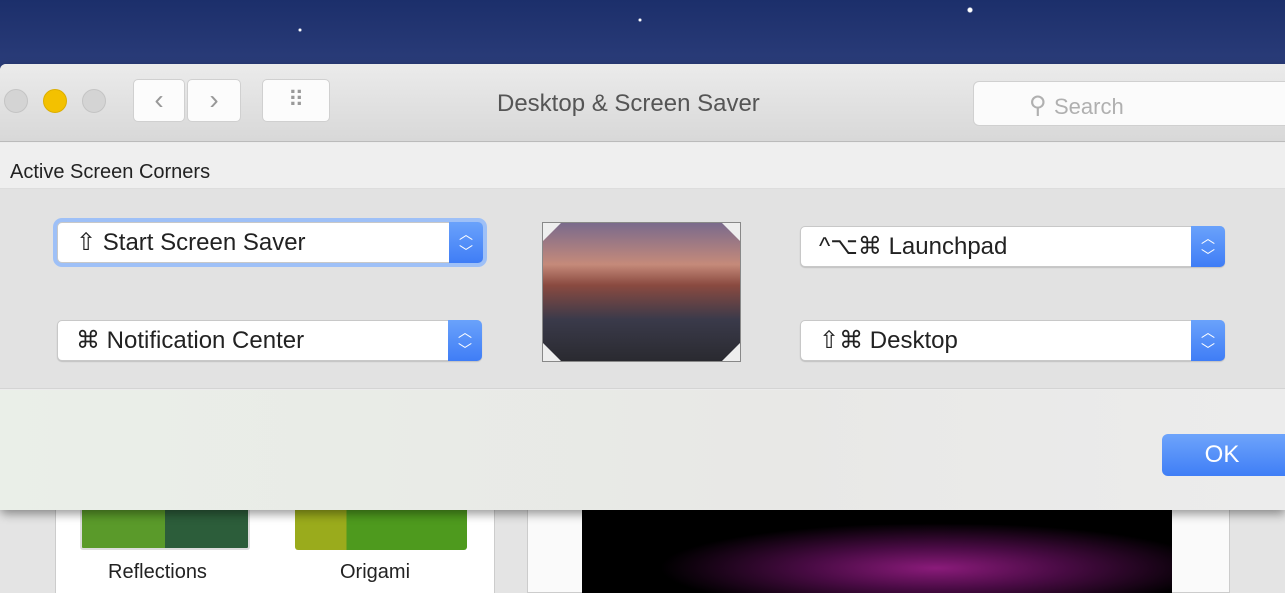 The height and width of the screenshot is (593, 1285). Describe the element at coordinates (159, 100) in the screenshot. I see `back-button: ‹` at that location.